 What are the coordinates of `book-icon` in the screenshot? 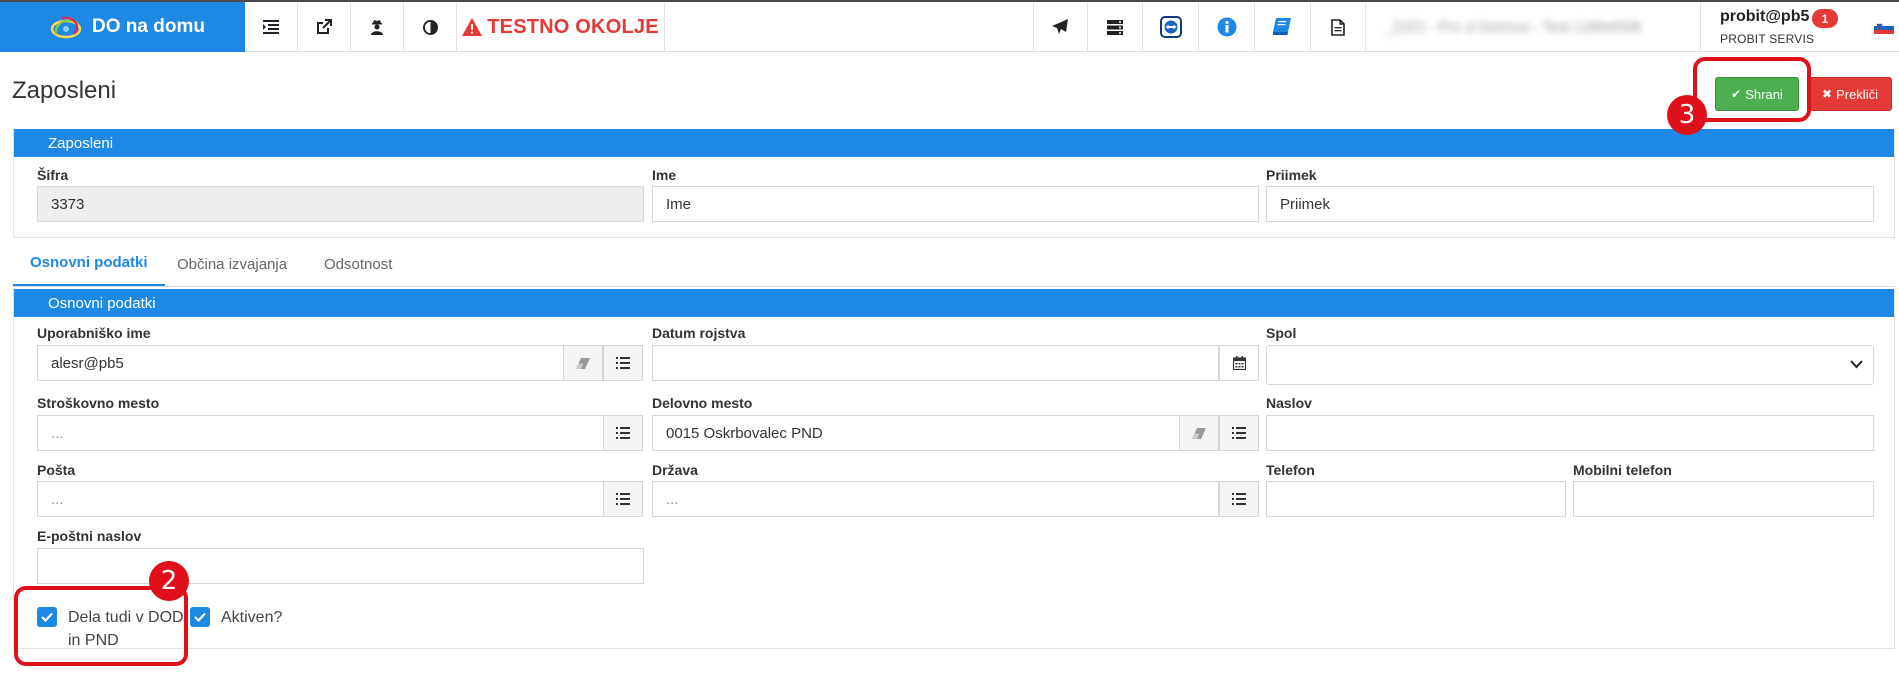 It's located at (1282, 26).